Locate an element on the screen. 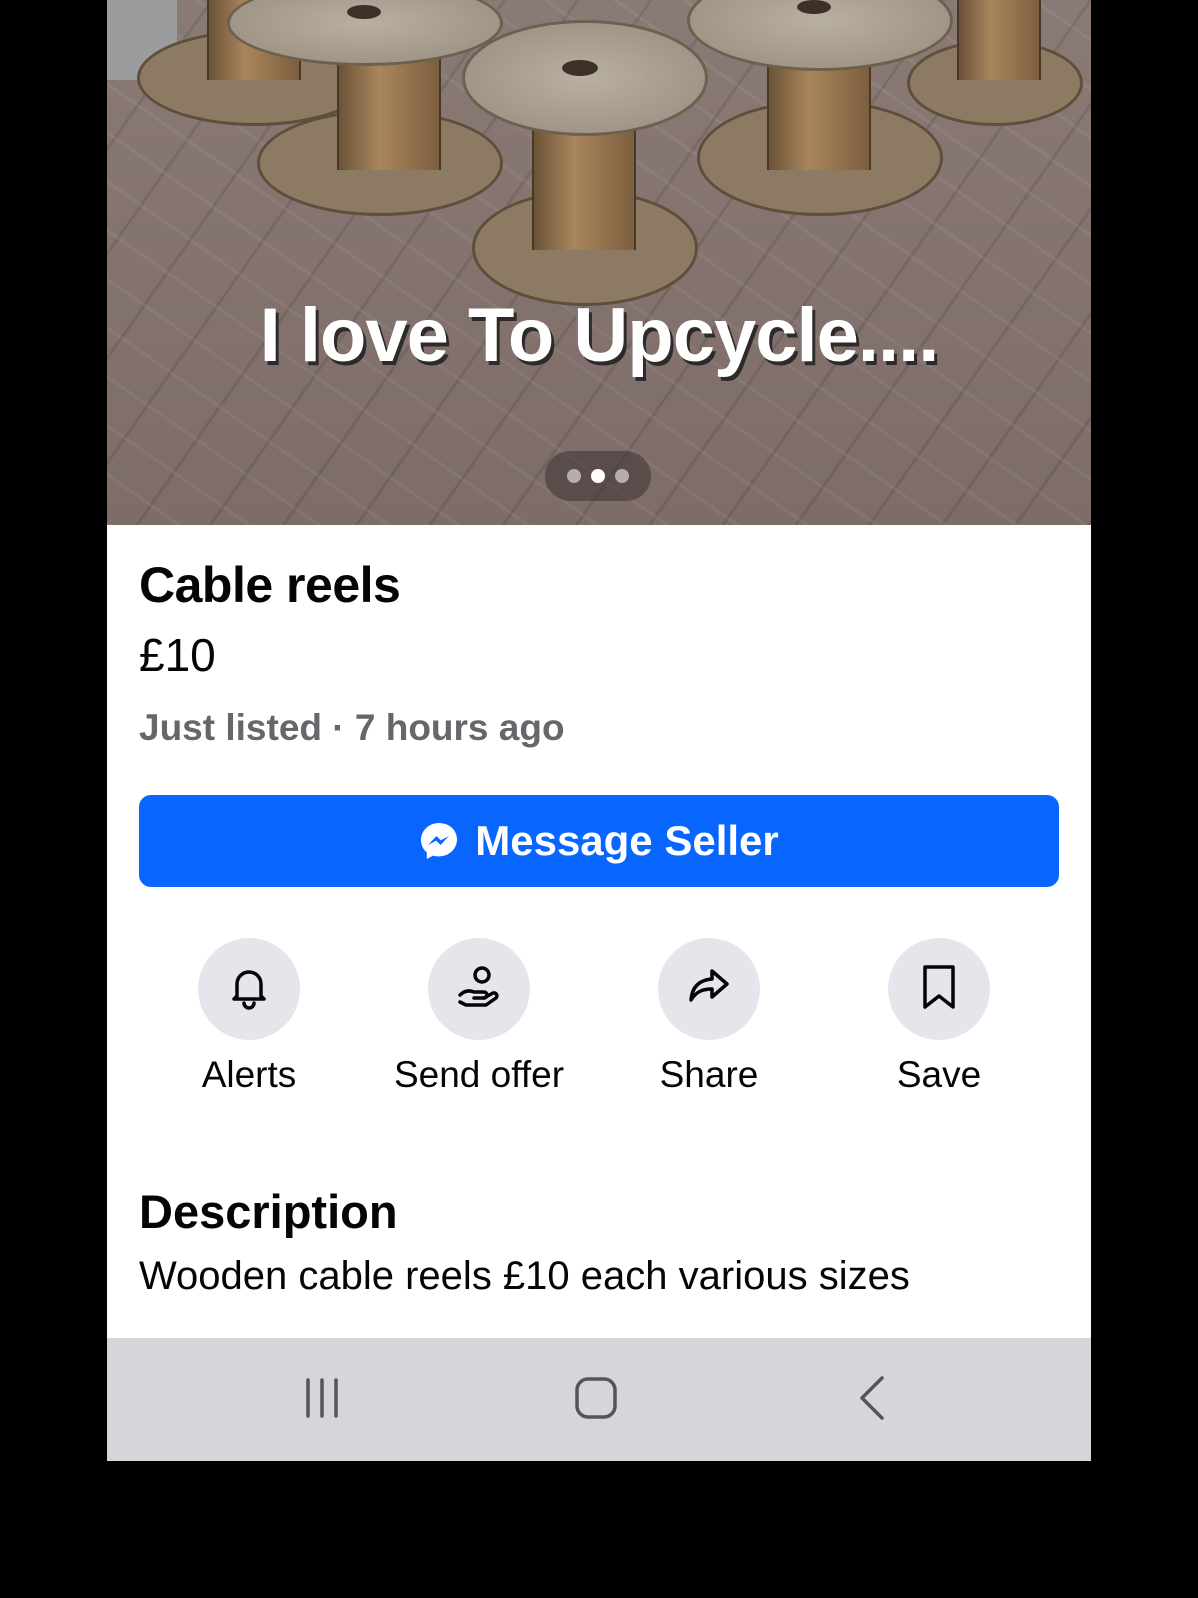  listing-meta: Just listed · 7 hours ago is located at coordinates (352, 727).